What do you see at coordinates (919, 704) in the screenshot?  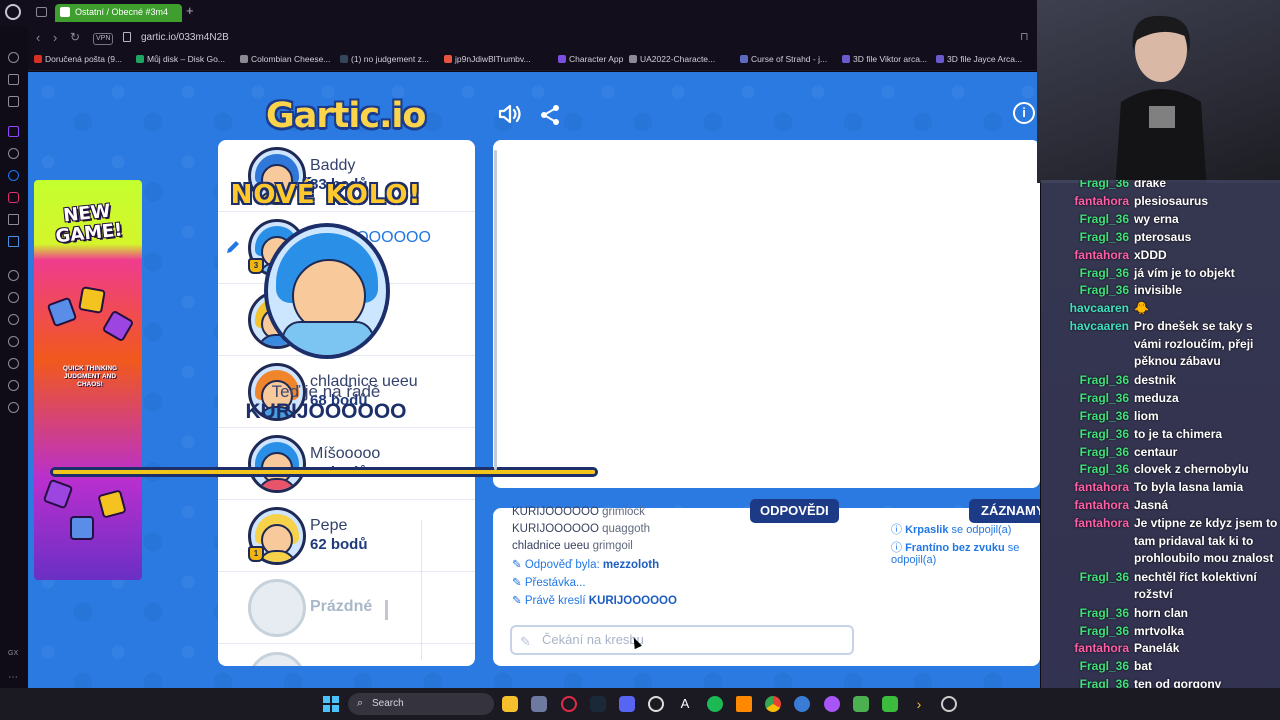 I see `app-chevron-icon: ›` at bounding box center [919, 704].